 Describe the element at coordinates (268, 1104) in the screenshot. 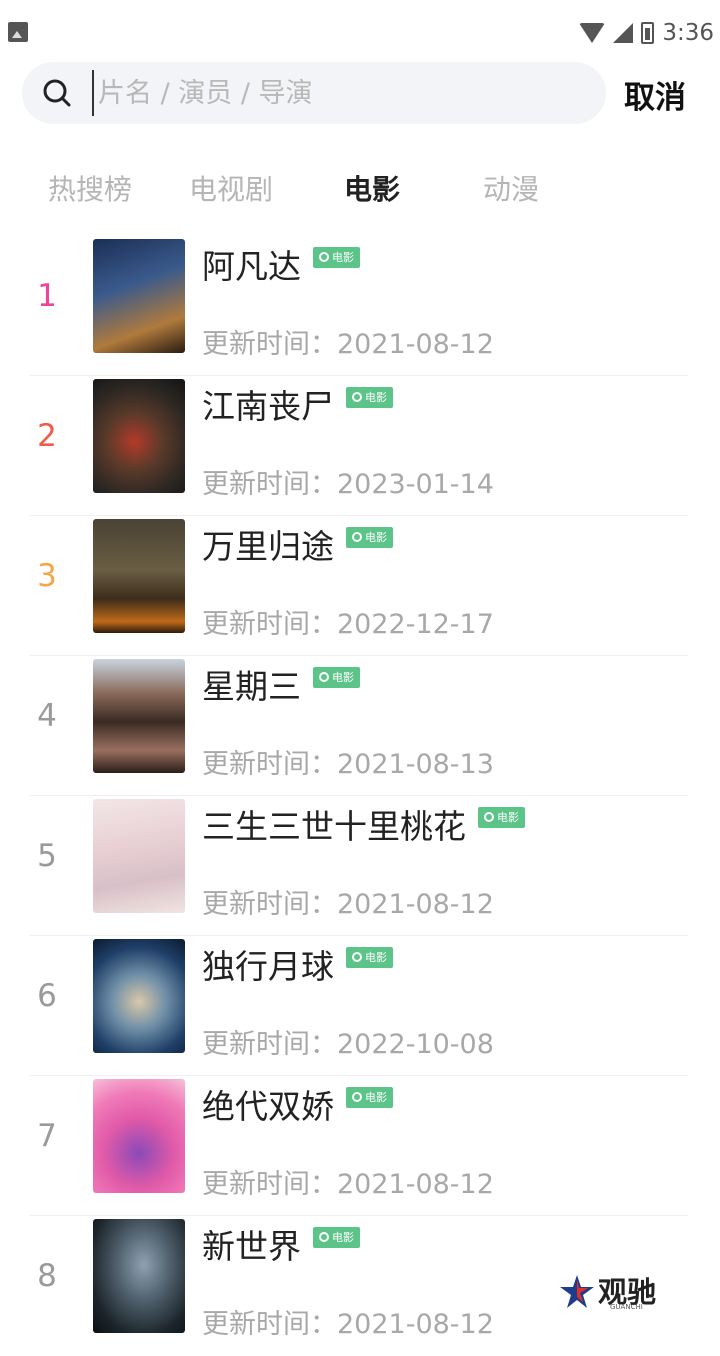

I see `item-title: 绝代双娇` at that location.